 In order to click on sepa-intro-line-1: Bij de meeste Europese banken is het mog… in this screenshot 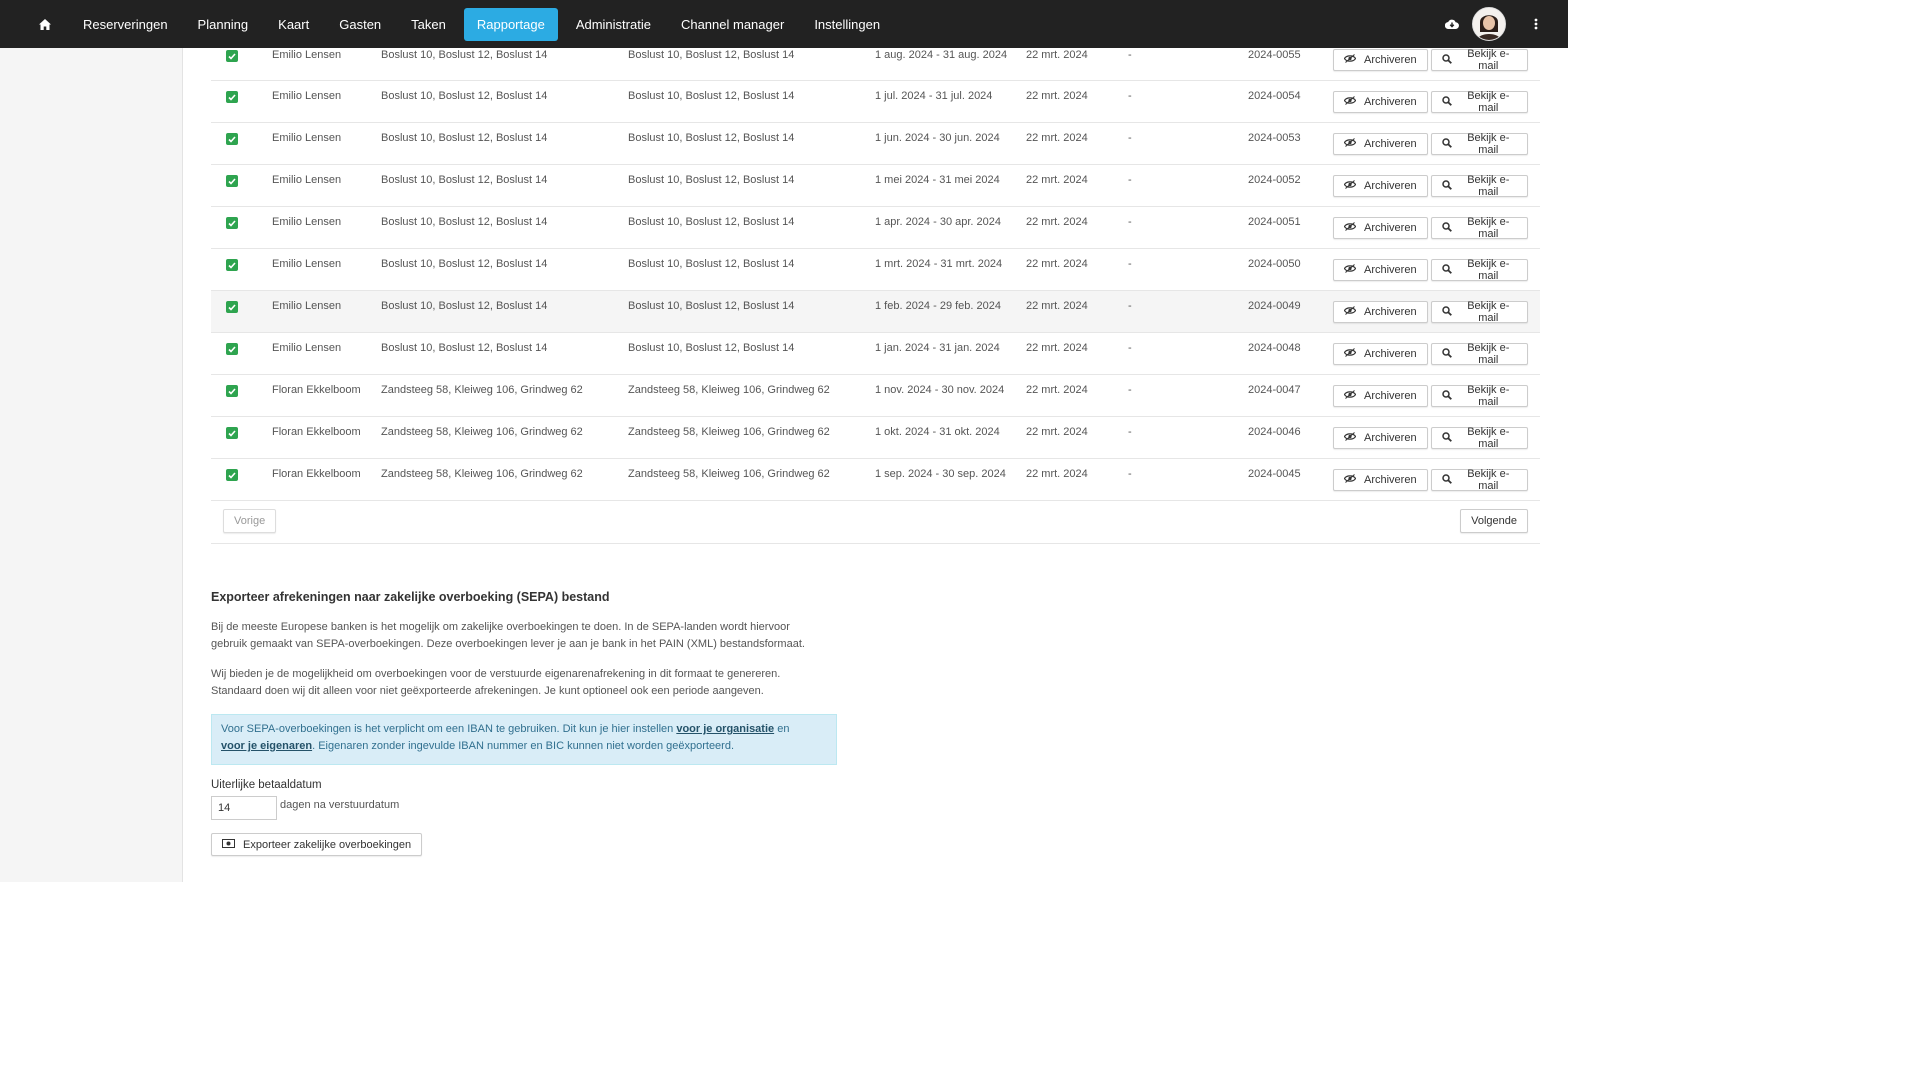, I will do `click(500, 627)`.